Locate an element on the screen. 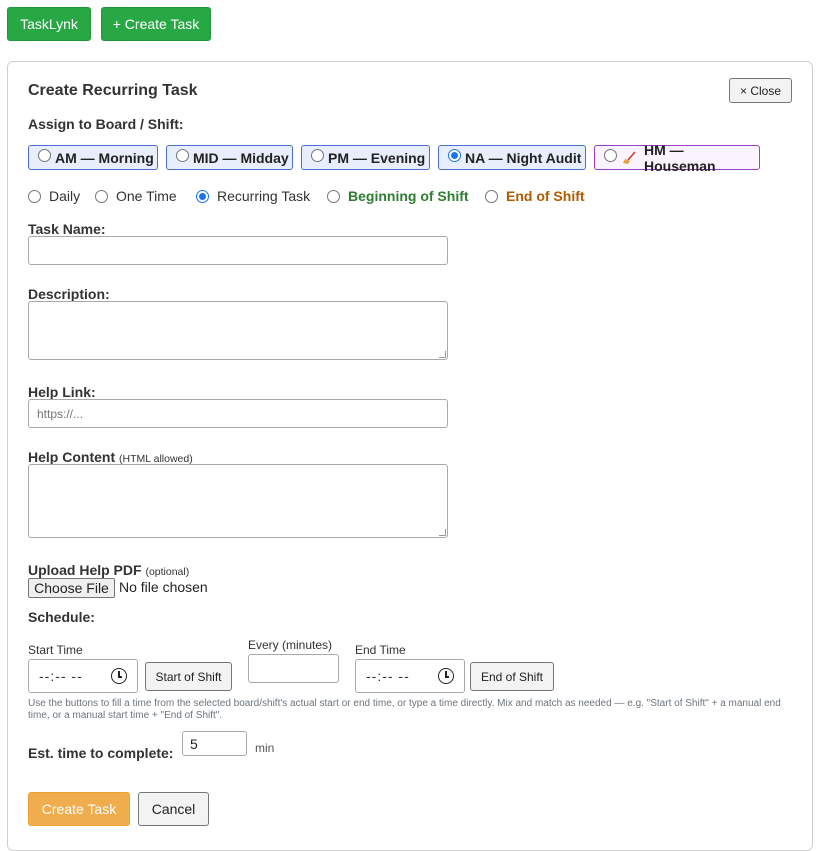 The image size is (818, 851). board-chip-hm: HM — Houseman is located at coordinates (677, 158).